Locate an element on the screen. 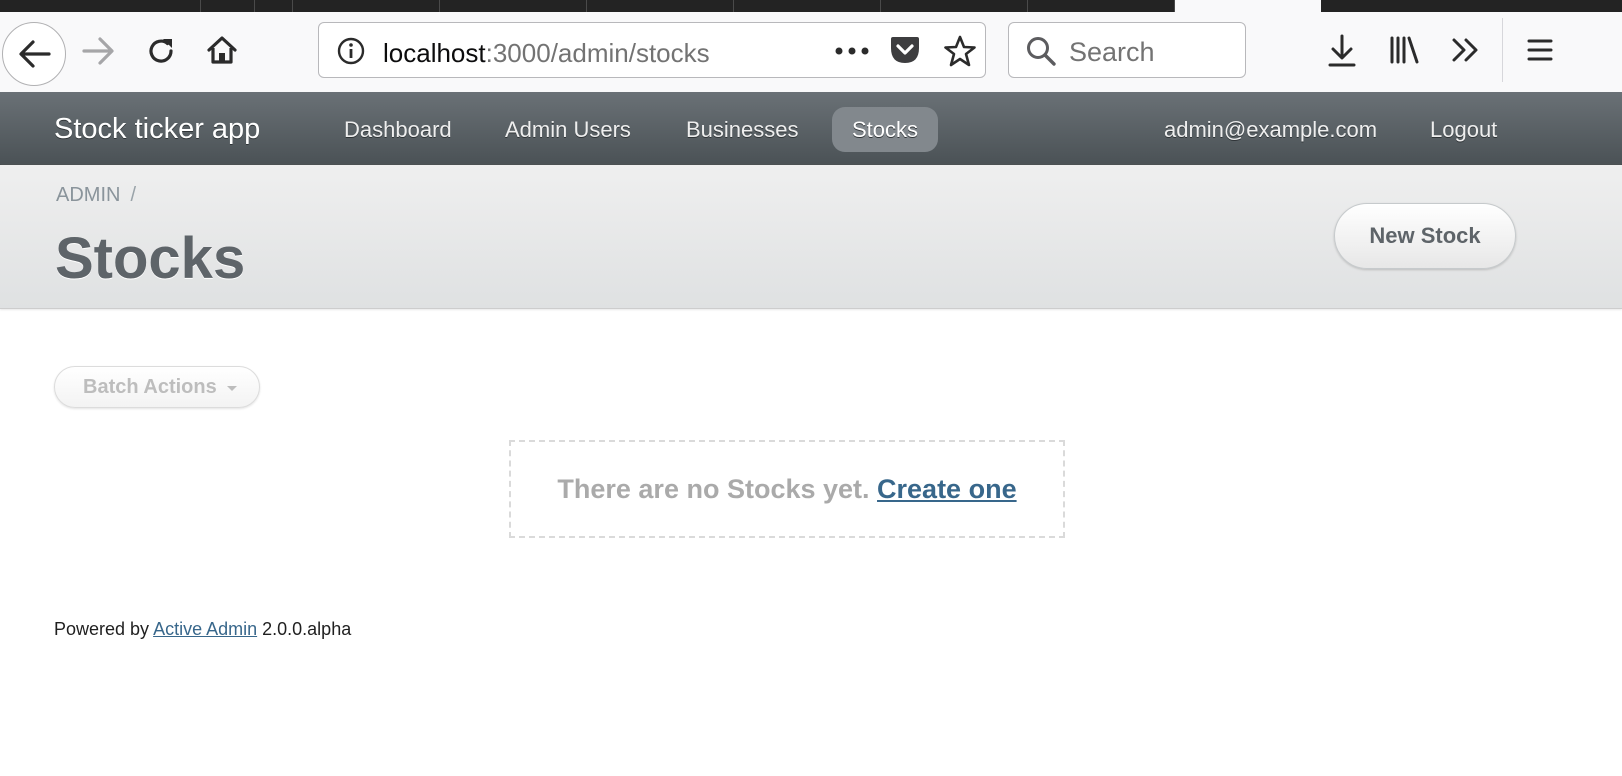 The width and height of the screenshot is (1622, 776). page-title: Stocks is located at coordinates (150, 258).